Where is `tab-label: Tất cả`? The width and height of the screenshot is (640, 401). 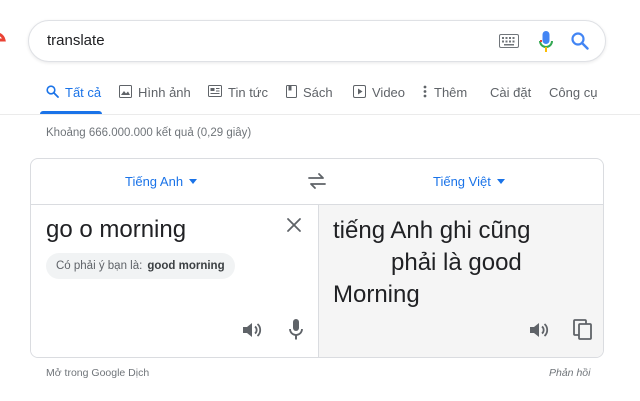
tab-label: Tất cả is located at coordinates (83, 92).